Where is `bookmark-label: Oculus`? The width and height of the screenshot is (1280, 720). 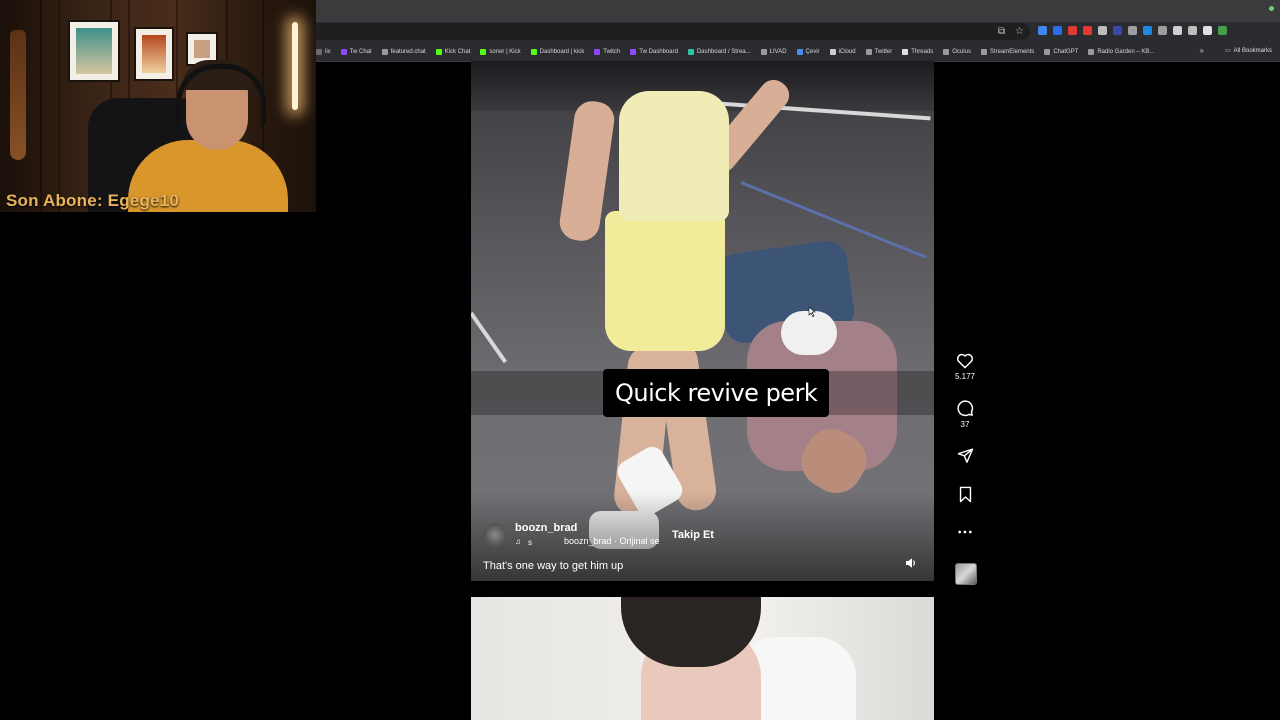 bookmark-label: Oculus is located at coordinates (961, 51).